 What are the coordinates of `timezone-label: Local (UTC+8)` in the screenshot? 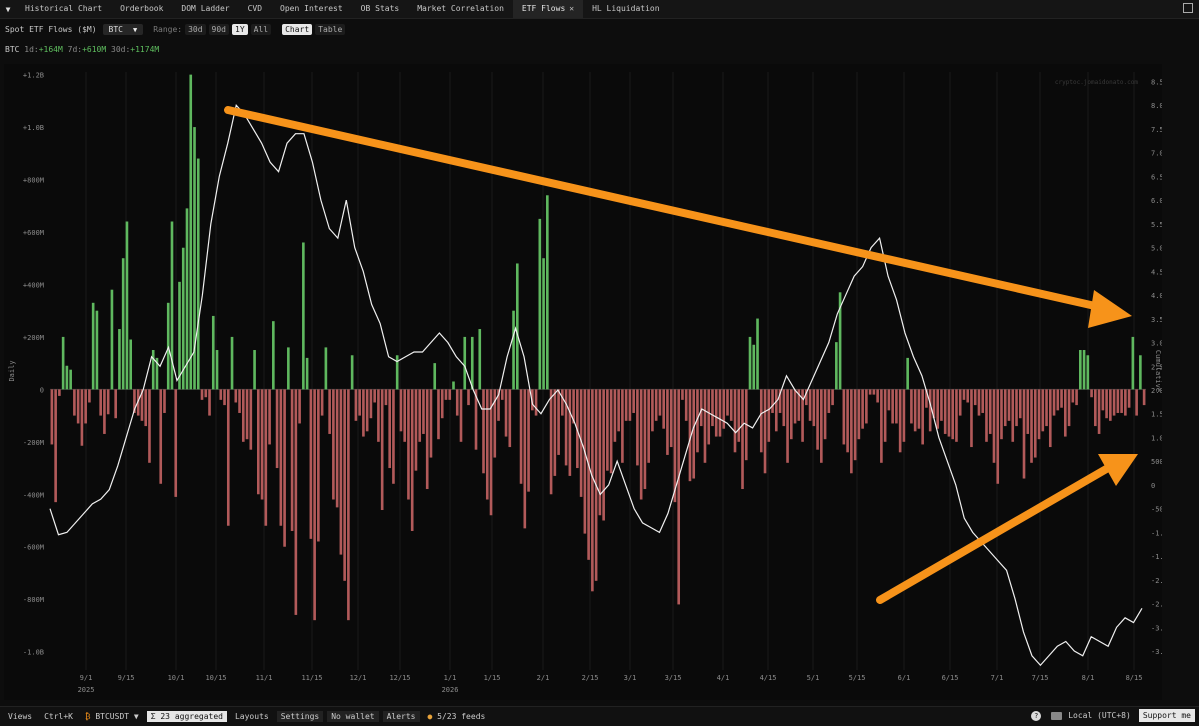 It's located at (1099, 715).